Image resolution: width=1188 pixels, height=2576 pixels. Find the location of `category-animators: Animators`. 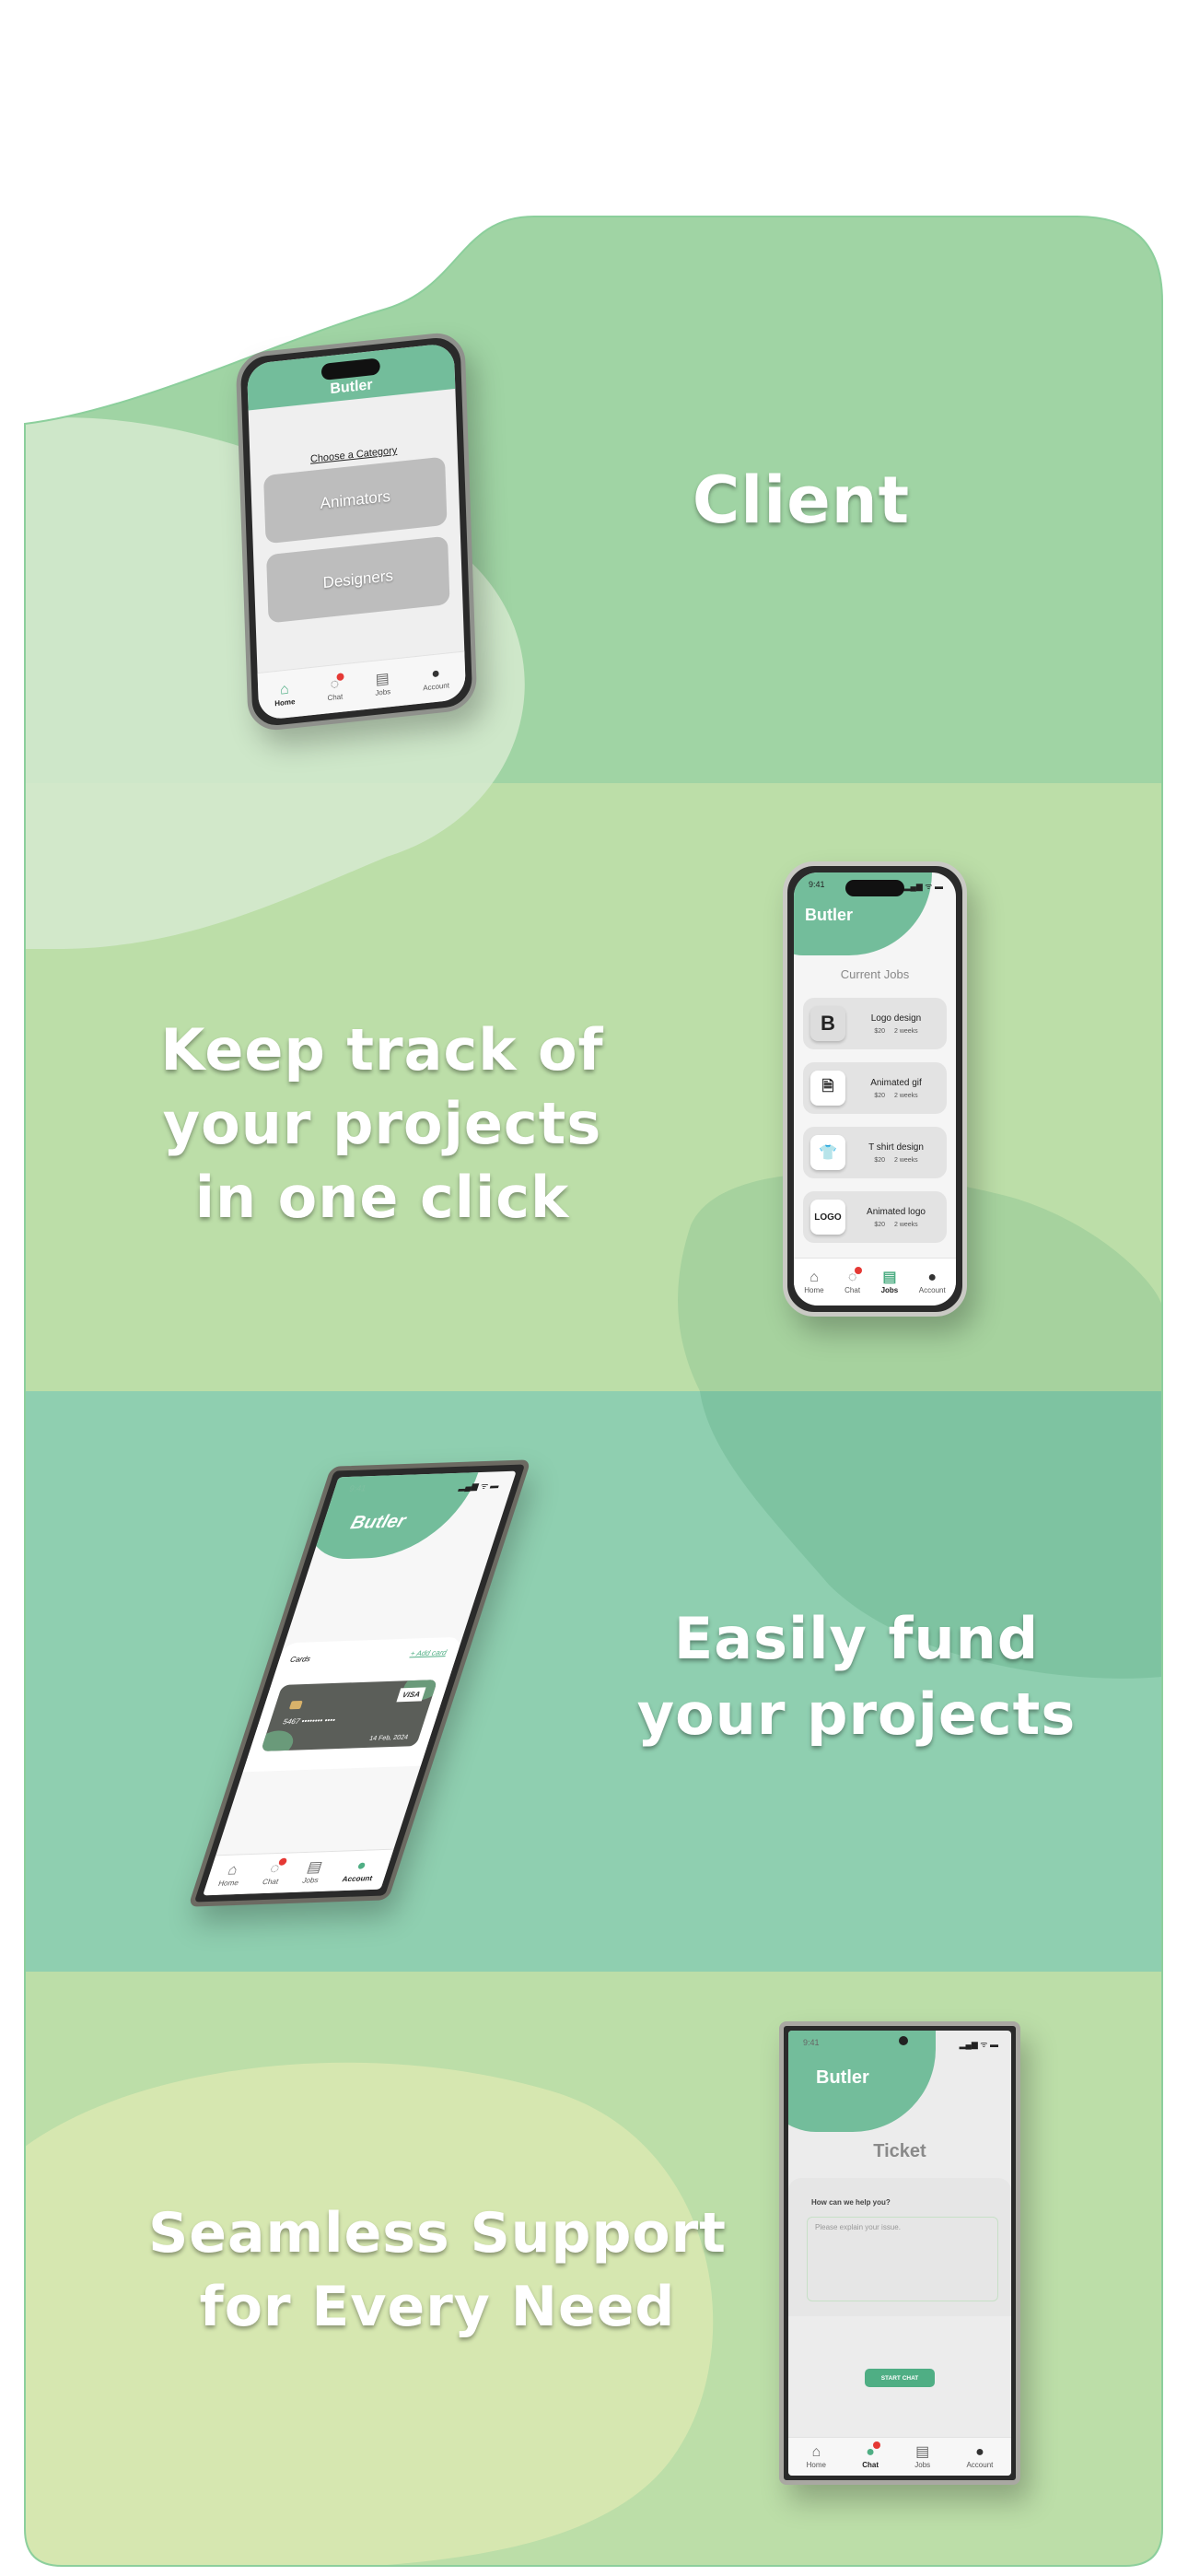

category-animators: Animators is located at coordinates (355, 500).